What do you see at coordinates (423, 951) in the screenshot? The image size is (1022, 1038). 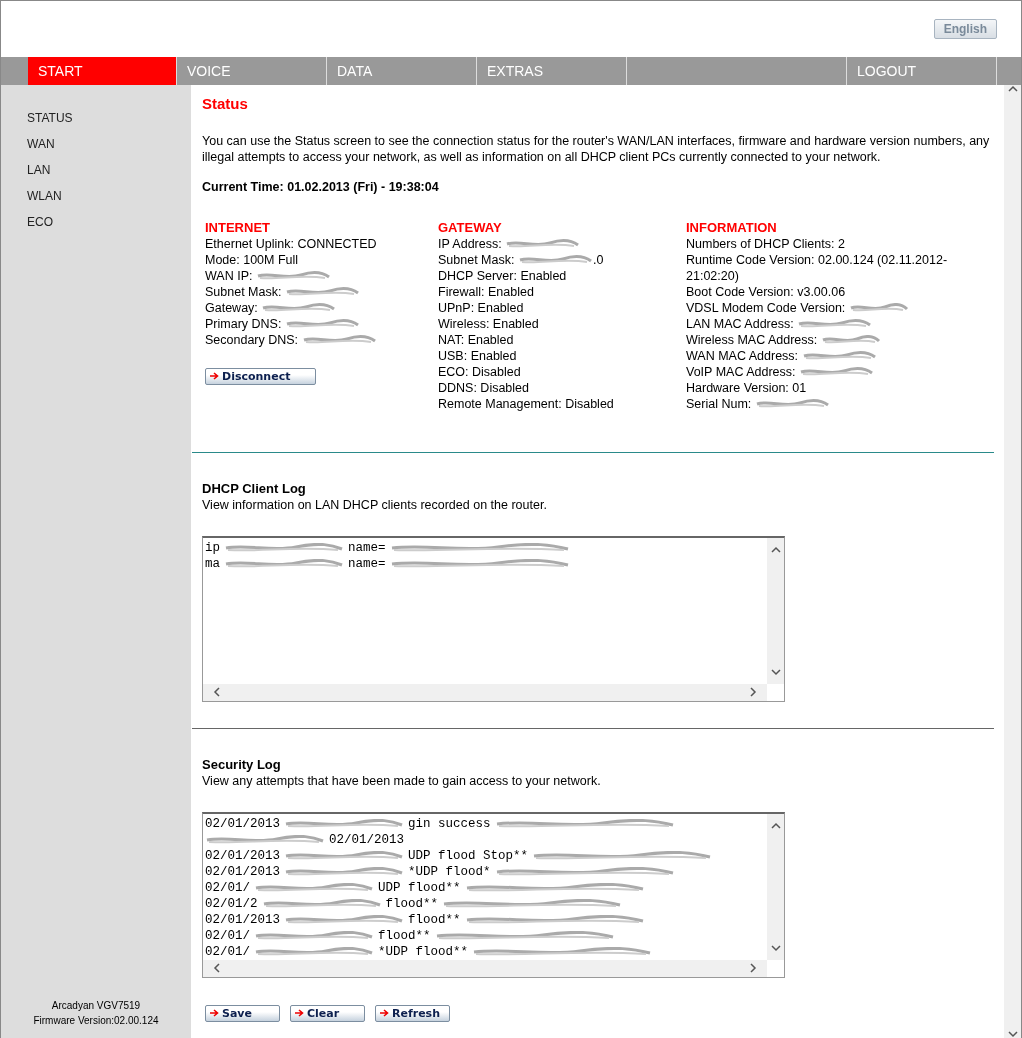 I see `log-text: *UDP flood**` at bounding box center [423, 951].